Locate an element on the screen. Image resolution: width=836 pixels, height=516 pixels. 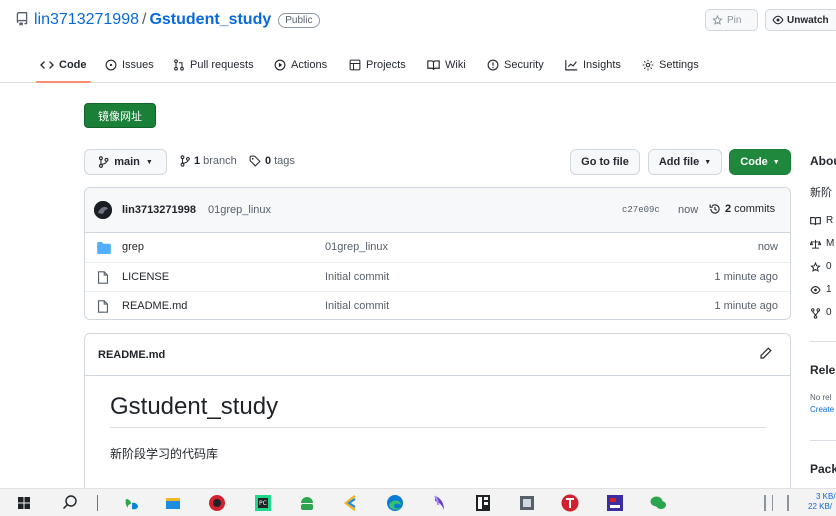
recorder-icon is located at coordinates (217, 503).